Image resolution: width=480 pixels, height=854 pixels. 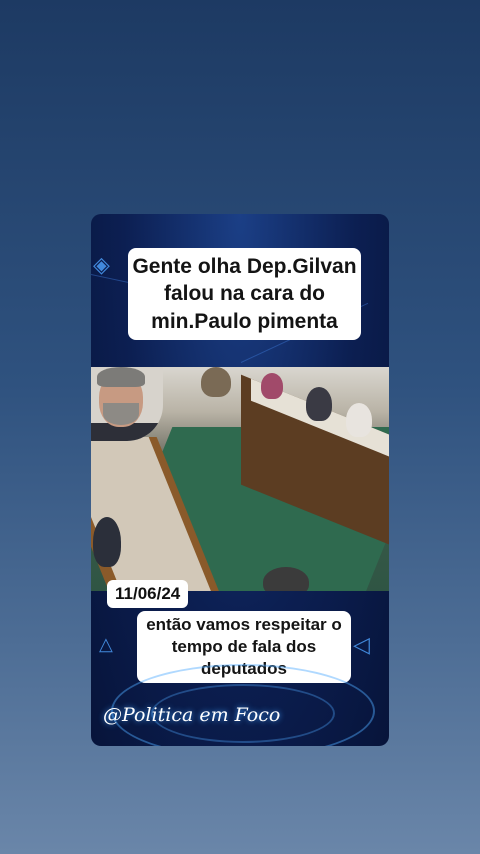 I want to click on speaker-hair, so click(x=121, y=377).